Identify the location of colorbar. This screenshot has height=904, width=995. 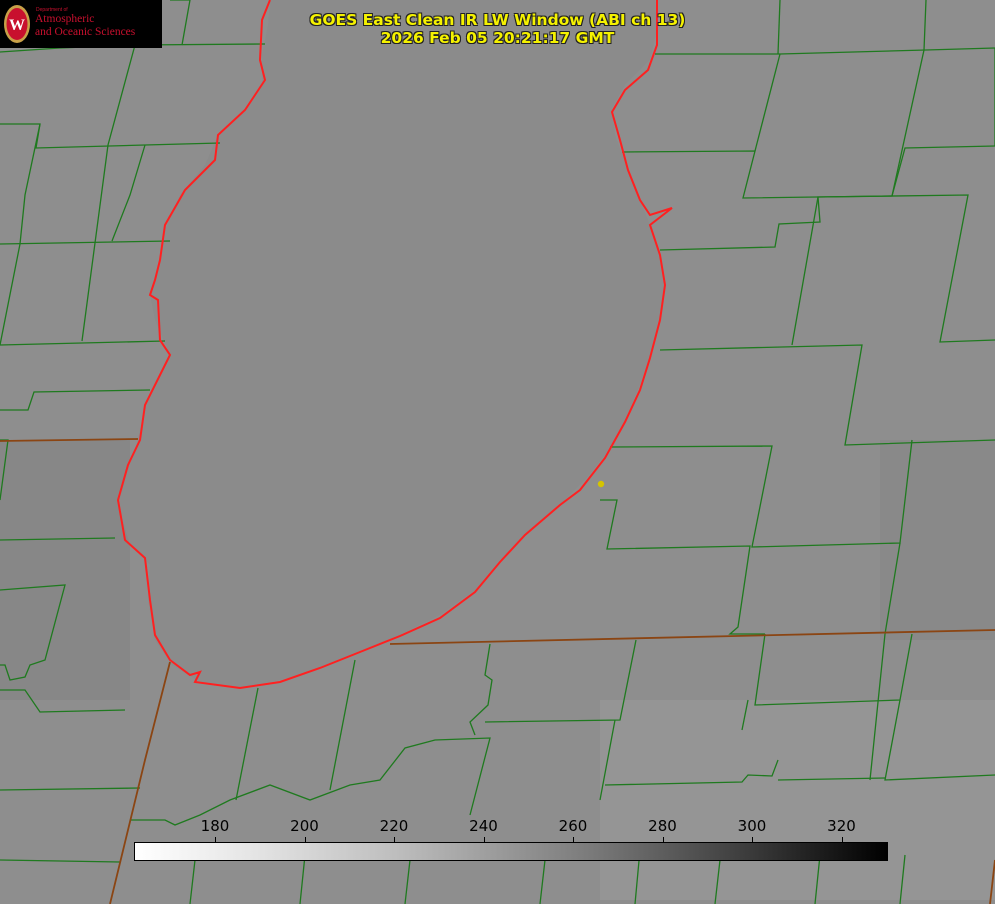
(511, 851).